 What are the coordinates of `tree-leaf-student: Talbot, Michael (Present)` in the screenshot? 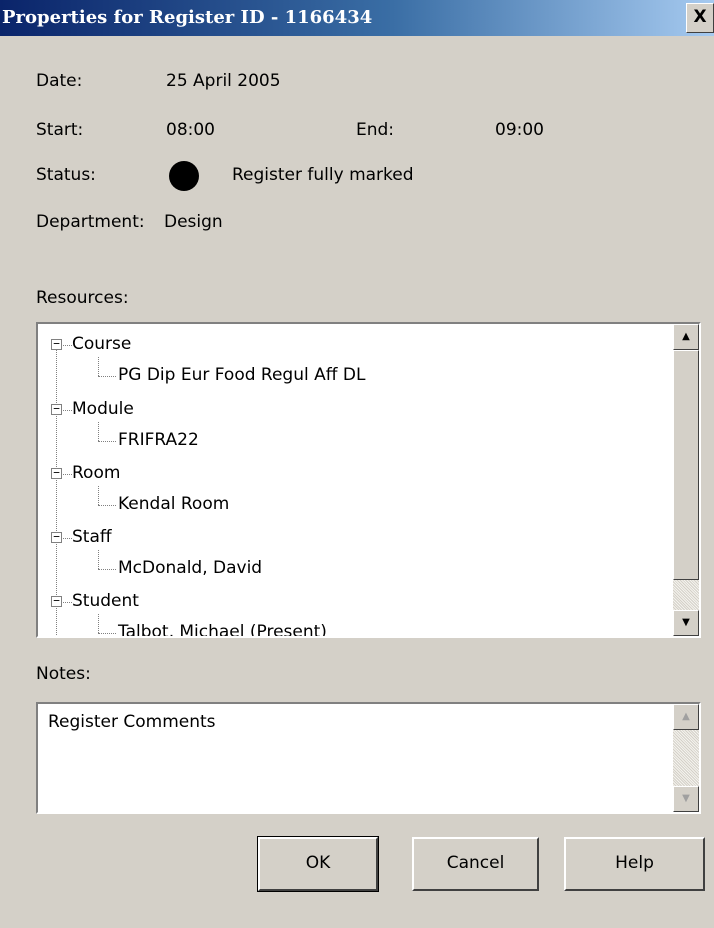 It's located at (222, 629).